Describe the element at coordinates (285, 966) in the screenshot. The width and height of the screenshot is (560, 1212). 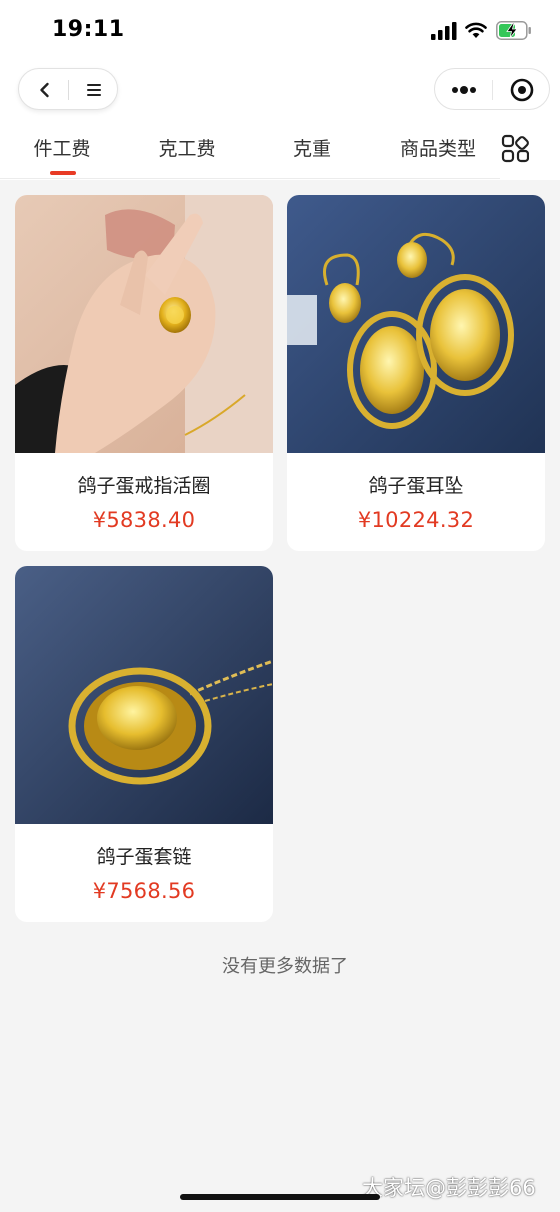
I see `no-more-data-text: 没有更多数据了` at that location.